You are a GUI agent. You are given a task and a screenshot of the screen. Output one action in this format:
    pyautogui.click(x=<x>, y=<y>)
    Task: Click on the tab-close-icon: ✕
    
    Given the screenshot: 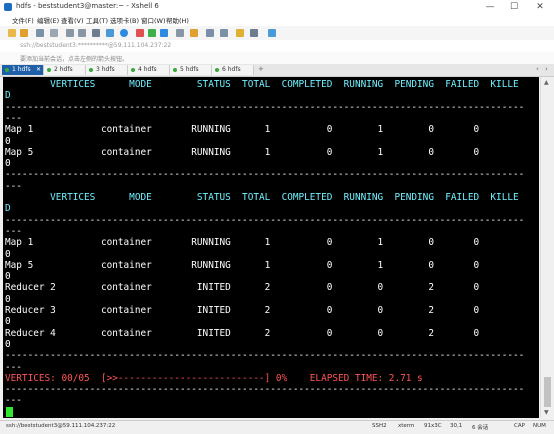 What is the action you would take?
    pyautogui.click(x=38, y=70)
    